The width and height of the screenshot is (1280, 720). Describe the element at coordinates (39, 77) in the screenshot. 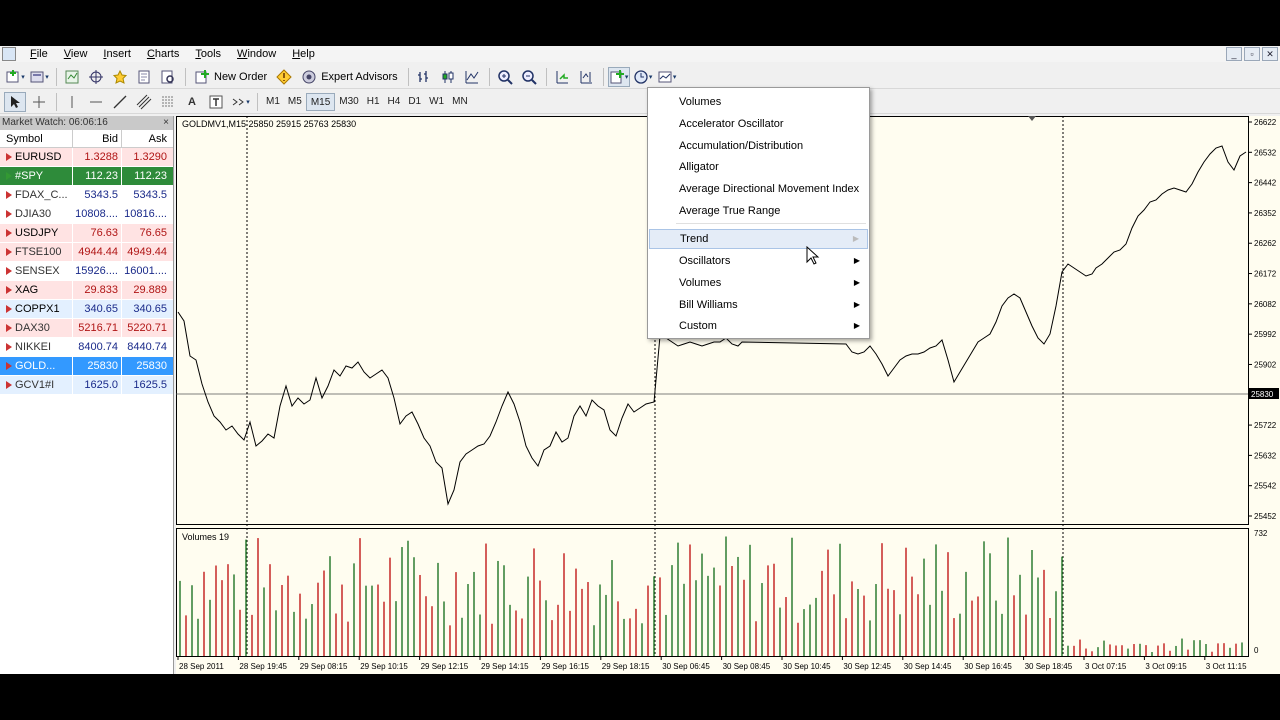

I see `profiles-button: ▾` at that location.